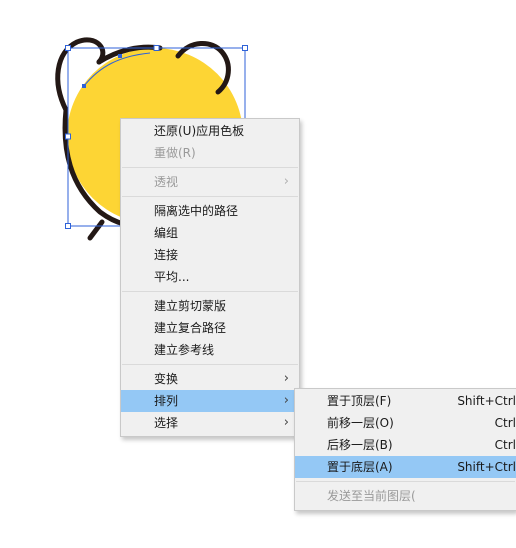 Image resolution: width=516 pixels, height=548 pixels. What do you see at coordinates (96, 230) in the screenshot?
I see `chin-outline` at bounding box center [96, 230].